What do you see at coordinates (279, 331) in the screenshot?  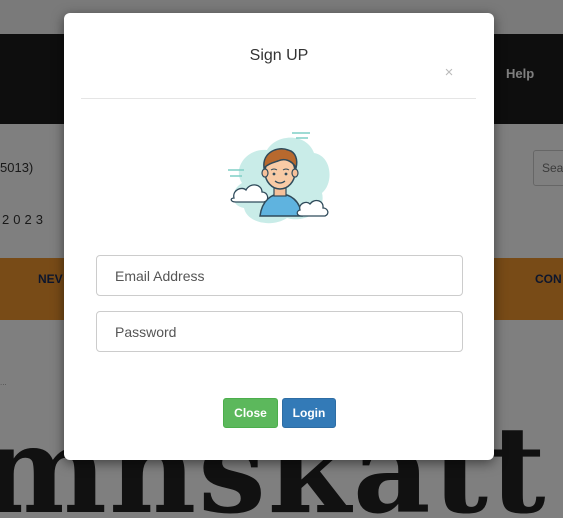 I see `password-field` at bounding box center [279, 331].